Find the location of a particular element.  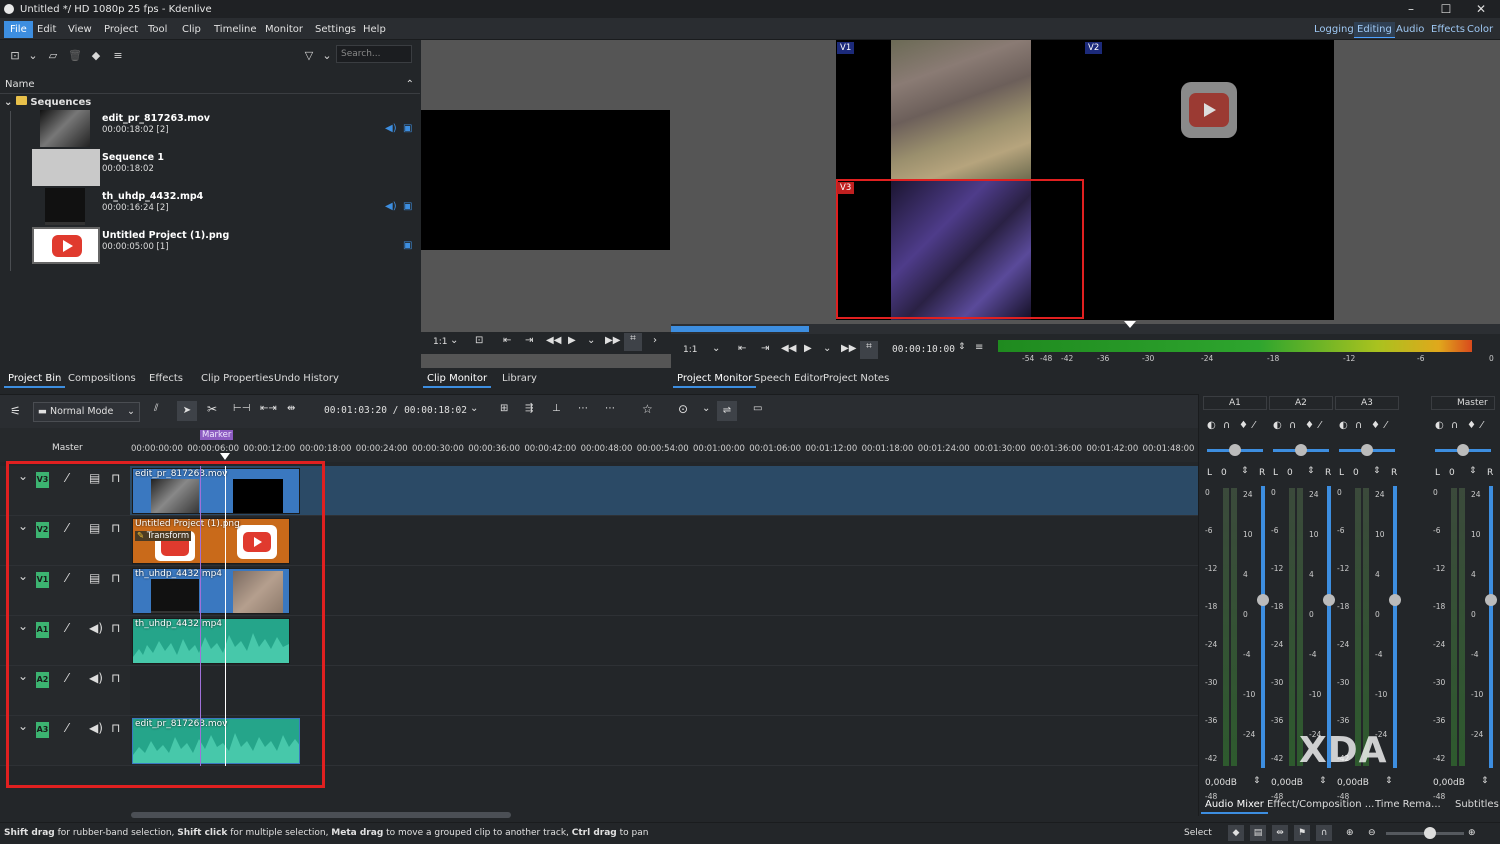

select-tool-icon: ➤ is located at coordinates (187, 411).